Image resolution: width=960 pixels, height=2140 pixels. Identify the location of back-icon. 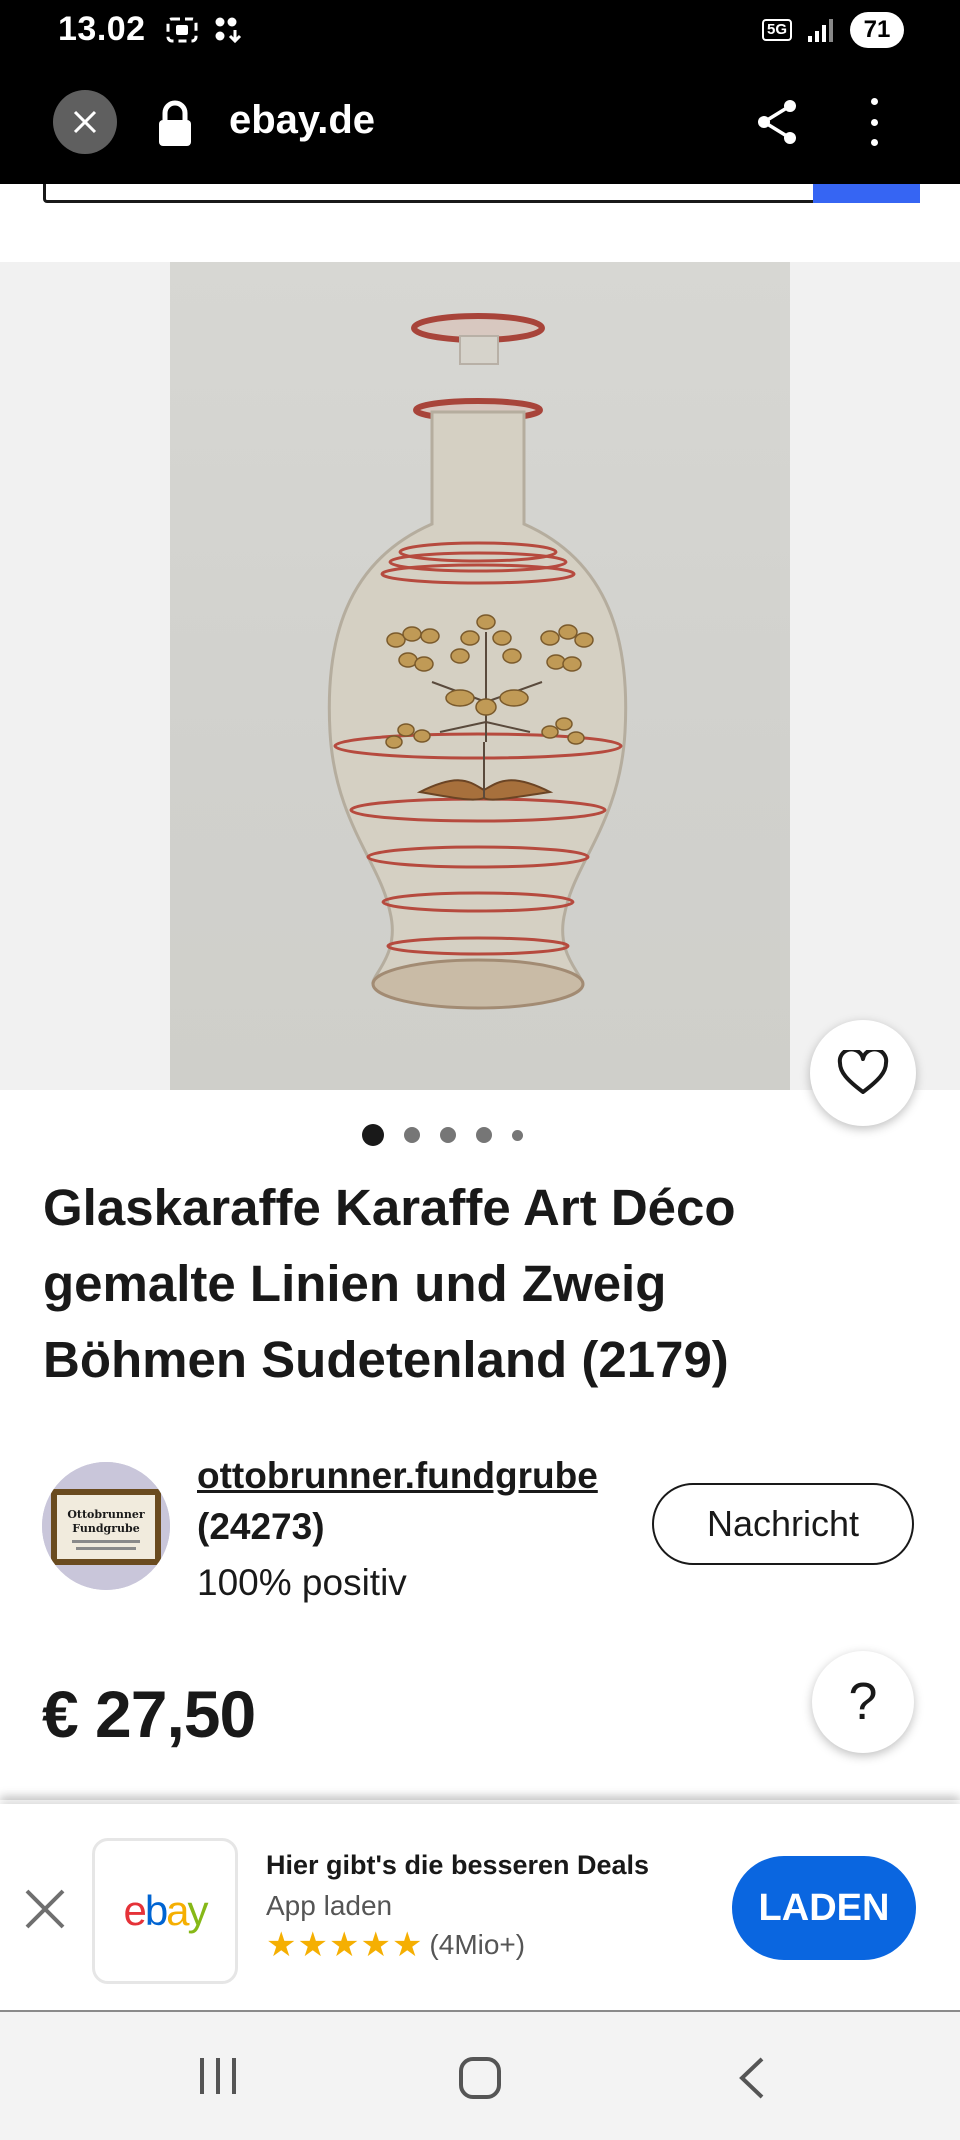
(751, 2078).